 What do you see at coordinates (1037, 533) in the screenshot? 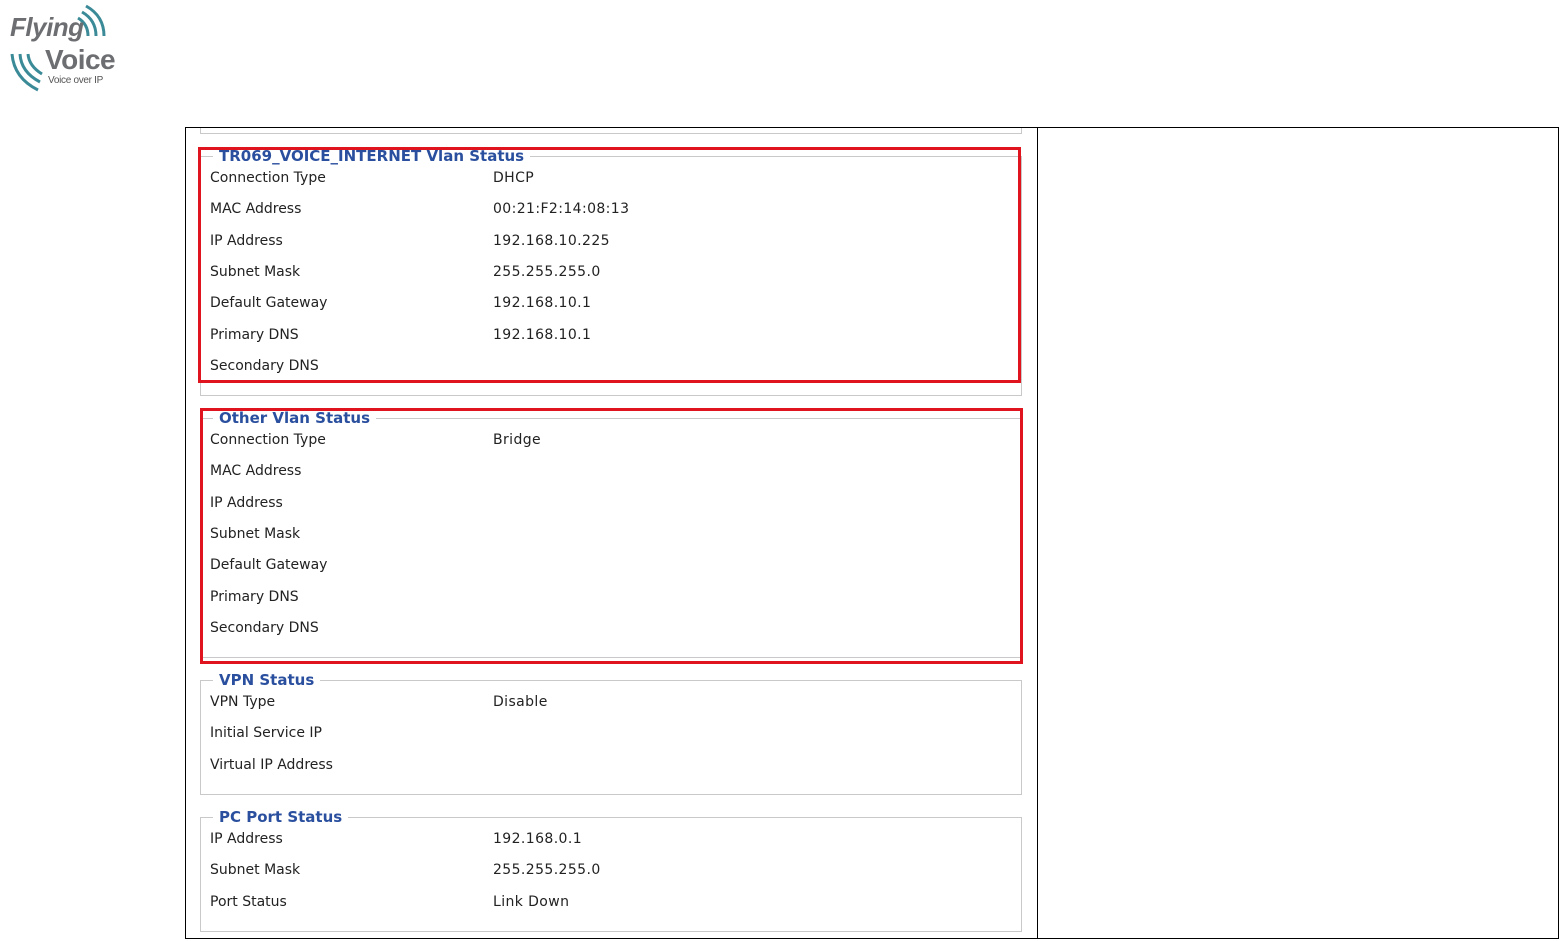
I see `table-column-divider` at bounding box center [1037, 533].